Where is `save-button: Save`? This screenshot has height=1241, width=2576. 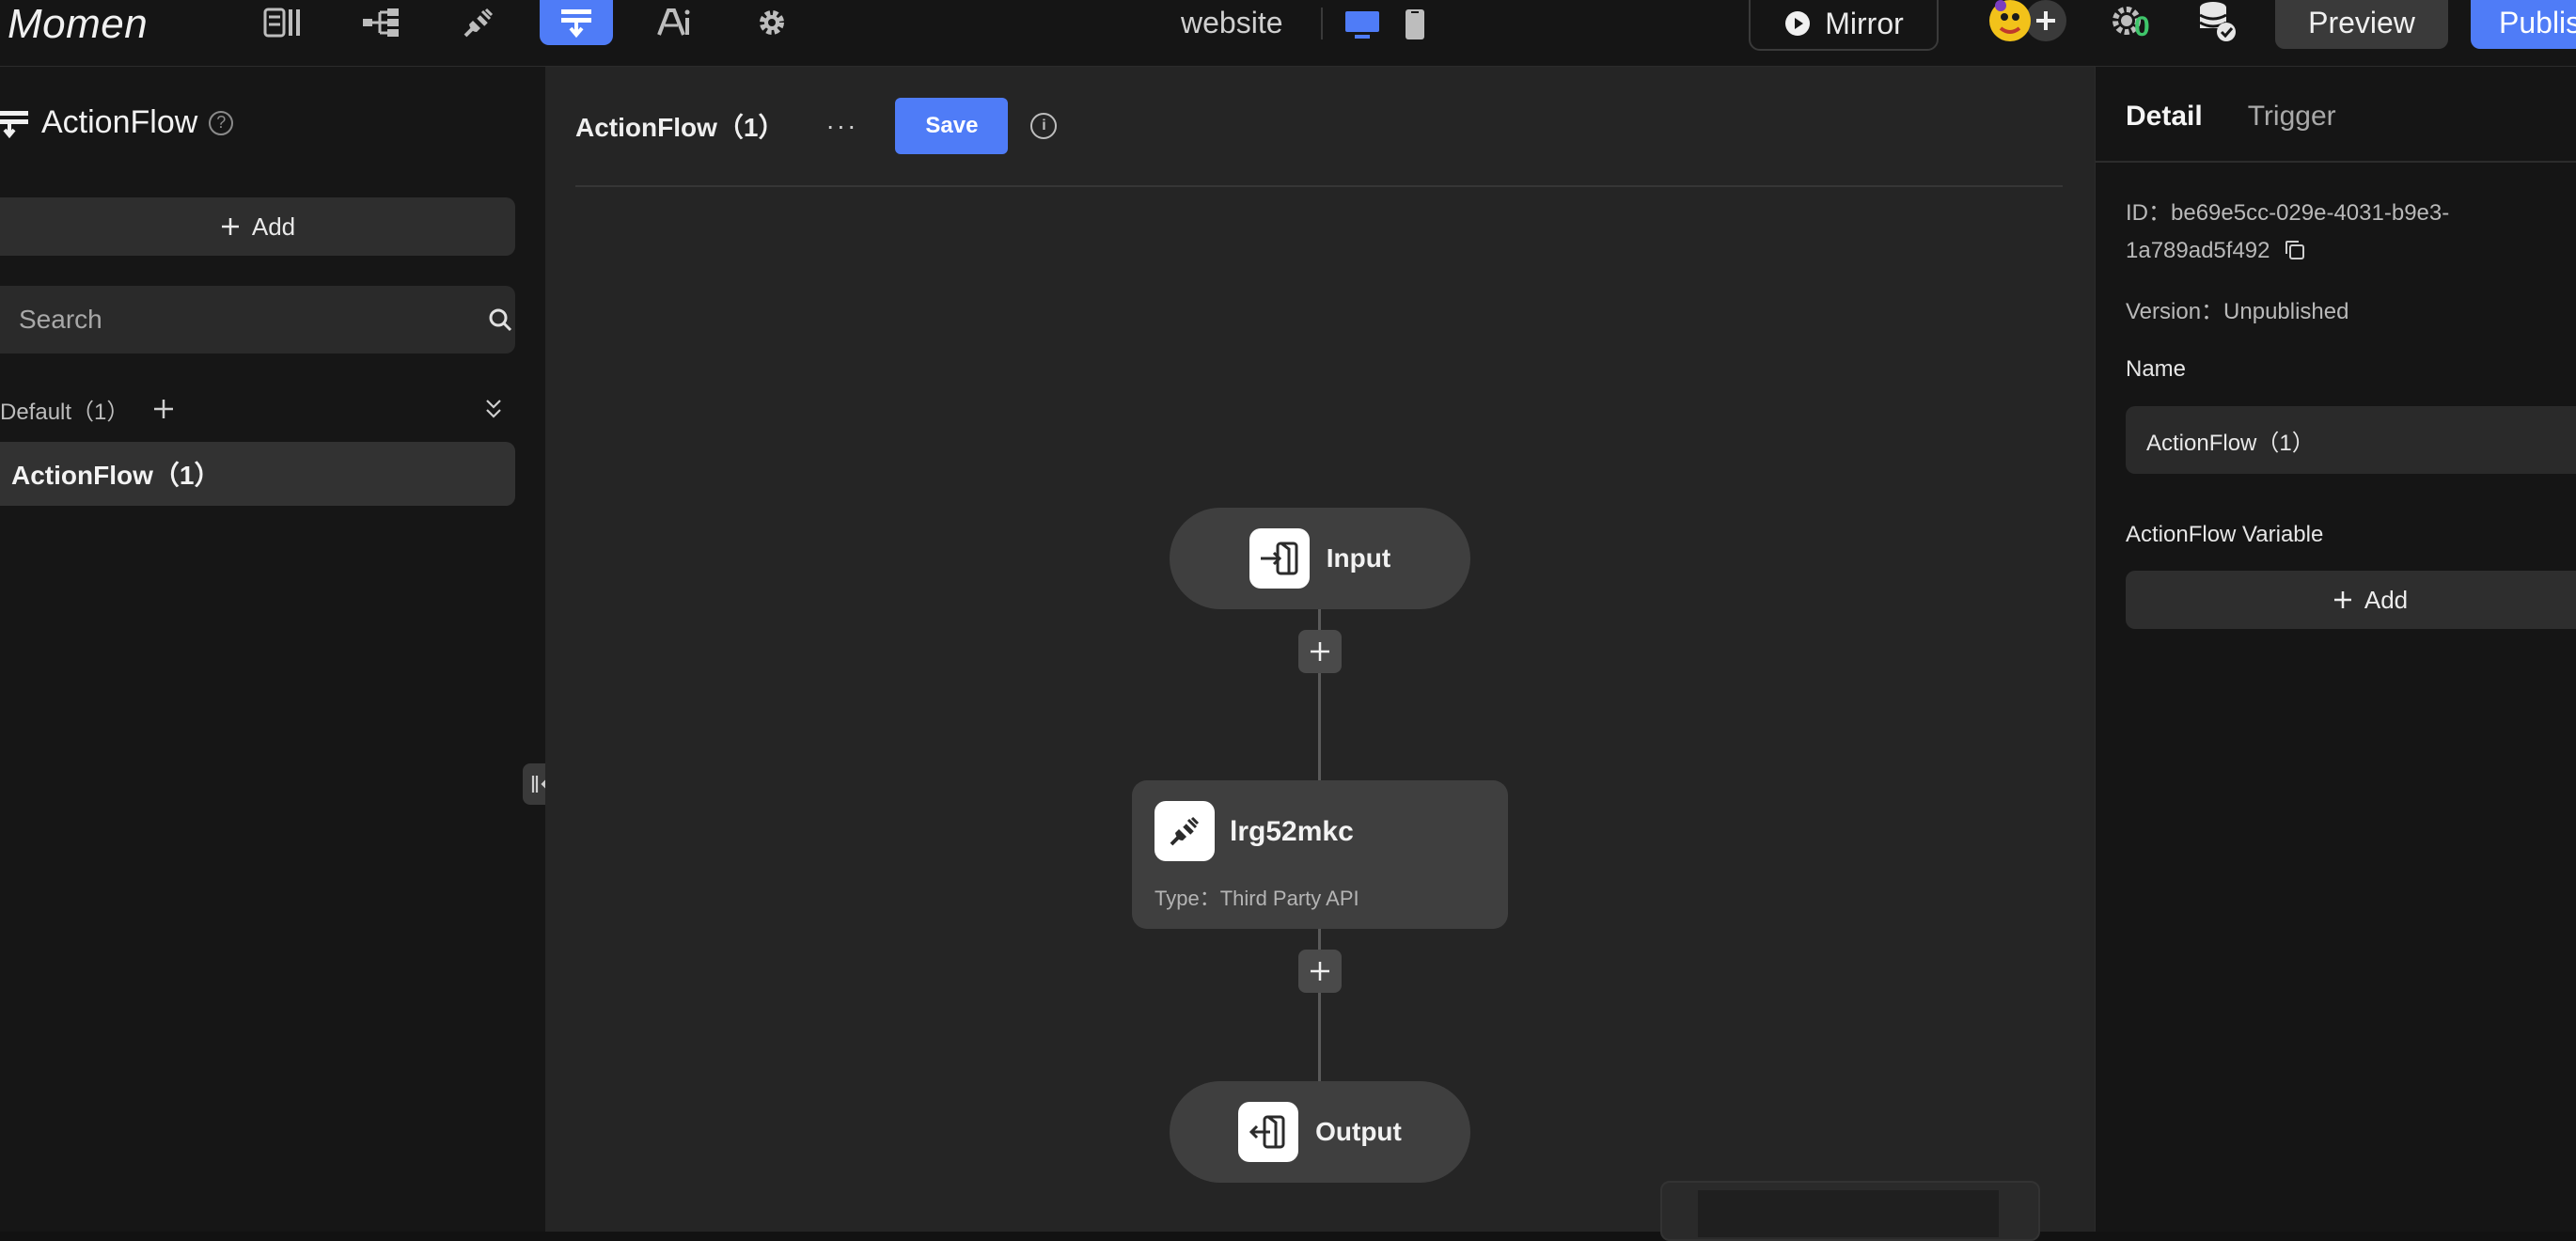 save-button: Save is located at coordinates (952, 126).